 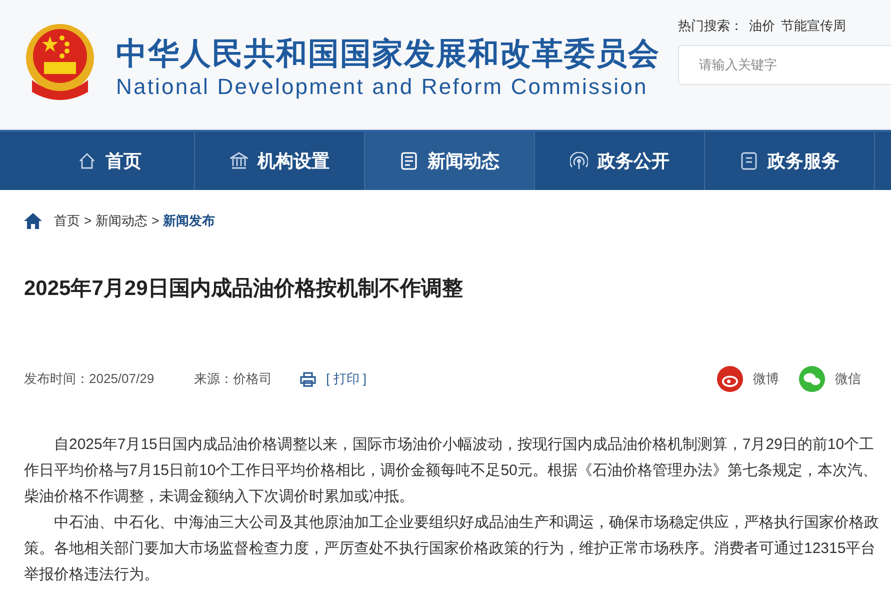 What do you see at coordinates (67, 220) in the screenshot?
I see `breadcrumb-link: 首页` at bounding box center [67, 220].